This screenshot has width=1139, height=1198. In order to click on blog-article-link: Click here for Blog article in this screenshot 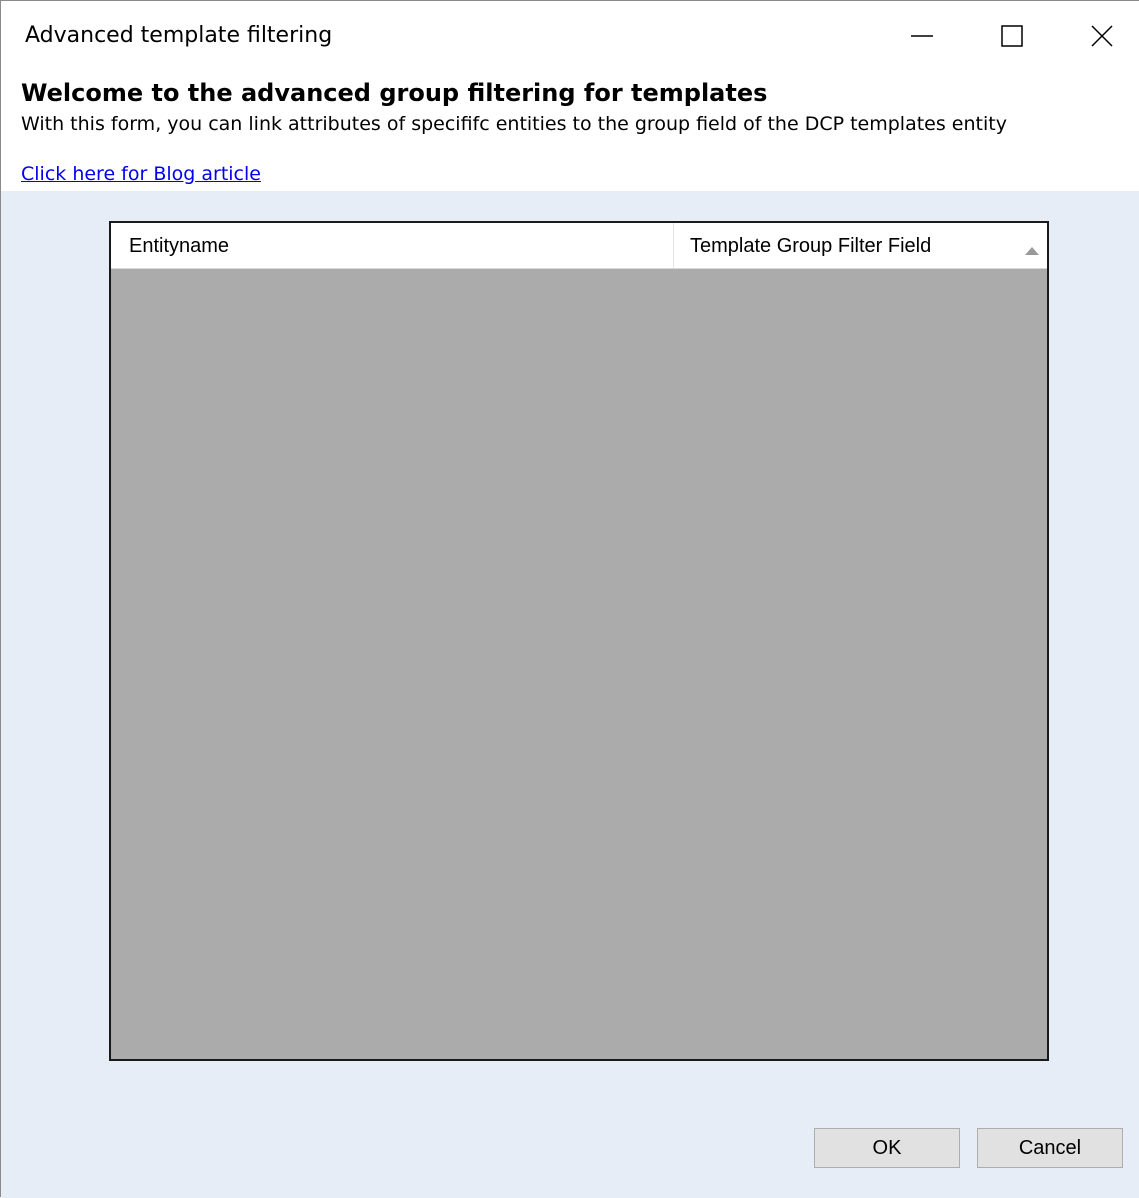, I will do `click(141, 174)`.